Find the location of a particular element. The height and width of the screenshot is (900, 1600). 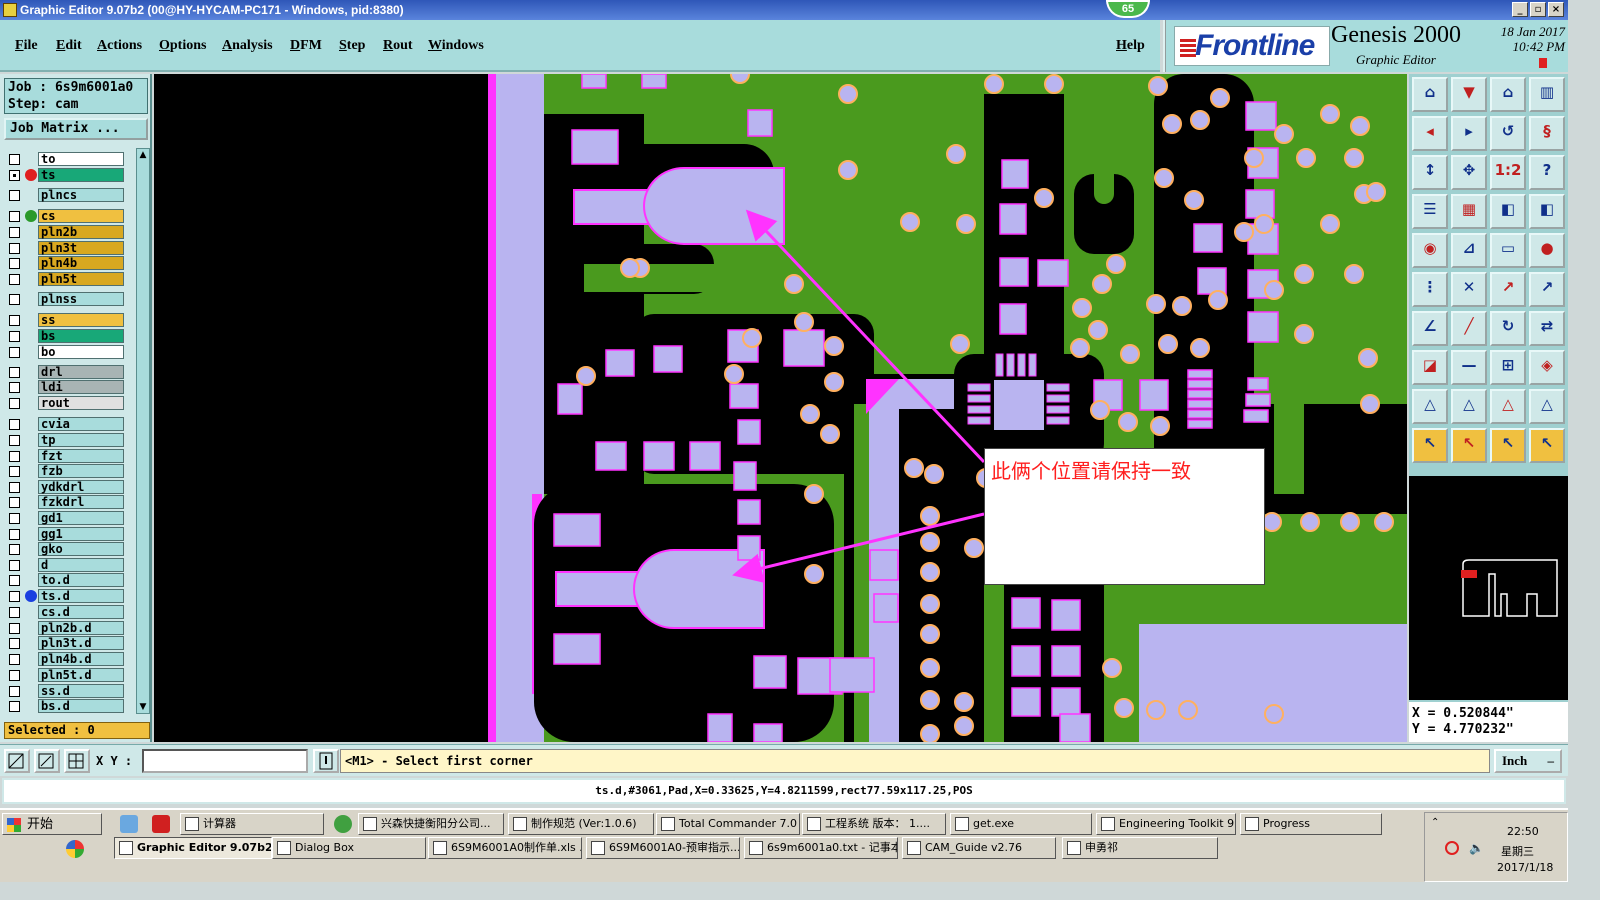

layer-row: cs is located at coordinates (70, 216).